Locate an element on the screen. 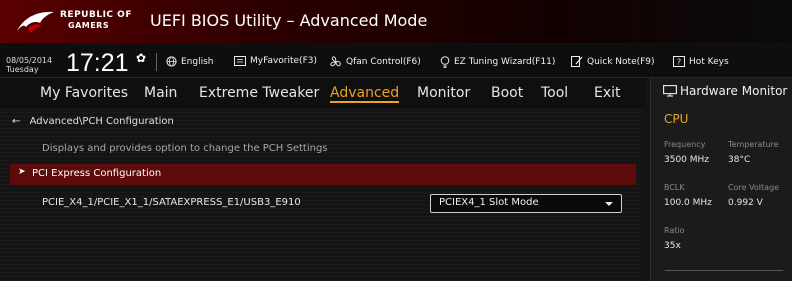 The image size is (792, 281). date-text: 08/05/2014 is located at coordinates (29, 60).